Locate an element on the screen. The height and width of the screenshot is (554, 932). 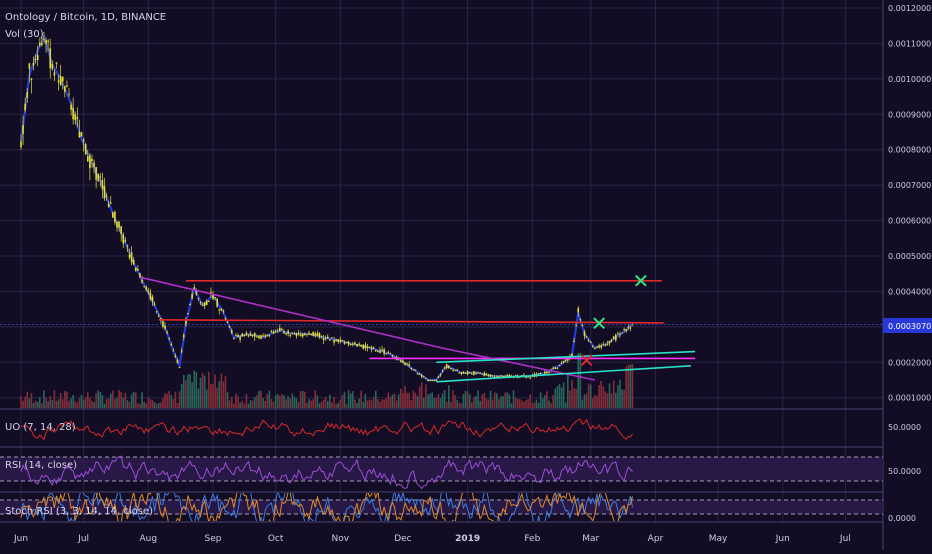
time-tick-label: Apr is located at coordinates (656, 539).